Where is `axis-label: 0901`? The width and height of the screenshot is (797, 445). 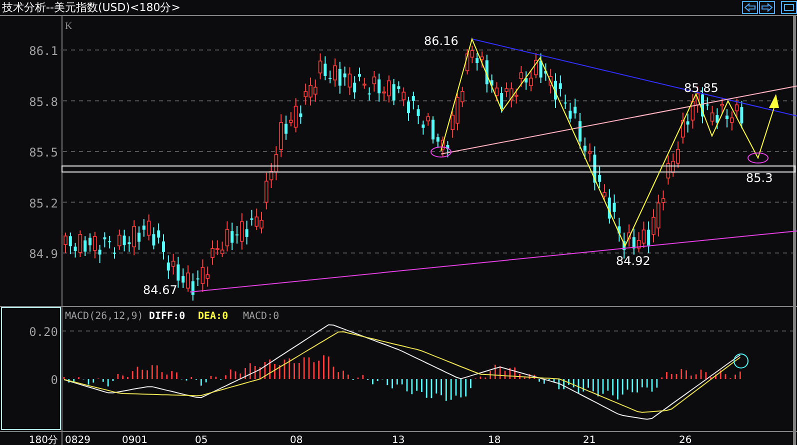 axis-label: 0901 is located at coordinates (135, 440).